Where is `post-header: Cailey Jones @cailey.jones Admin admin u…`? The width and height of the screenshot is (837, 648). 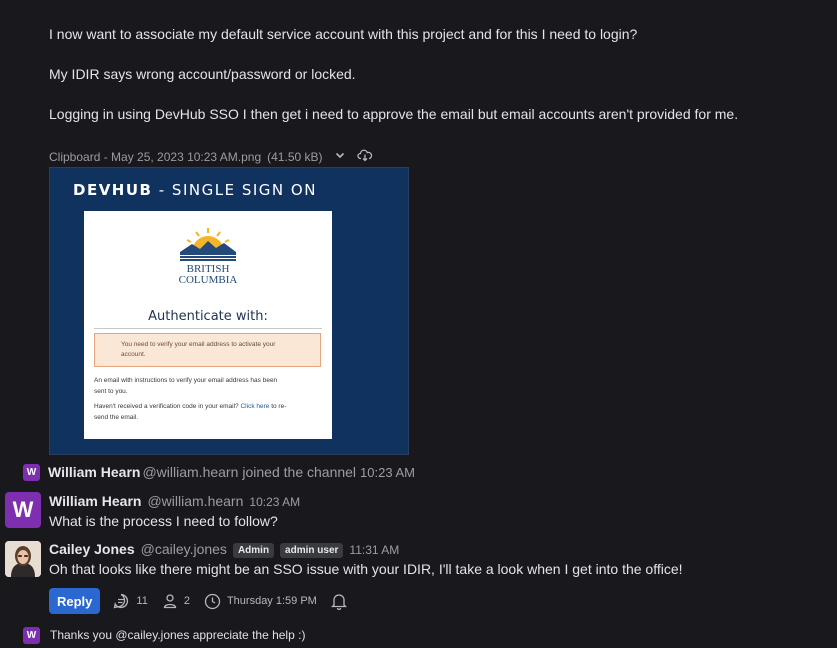
post-header: Cailey Jones @cailey.jones Admin admin u… is located at coordinates (224, 550).